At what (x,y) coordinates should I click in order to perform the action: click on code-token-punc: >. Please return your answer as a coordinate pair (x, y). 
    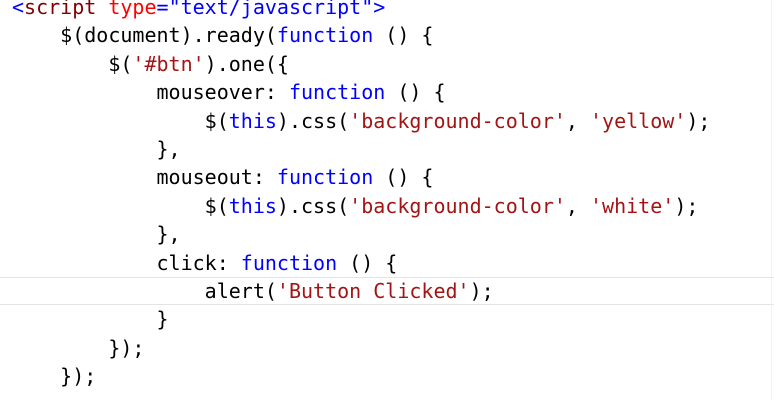
    Looking at the image, I should click on (379, 9).